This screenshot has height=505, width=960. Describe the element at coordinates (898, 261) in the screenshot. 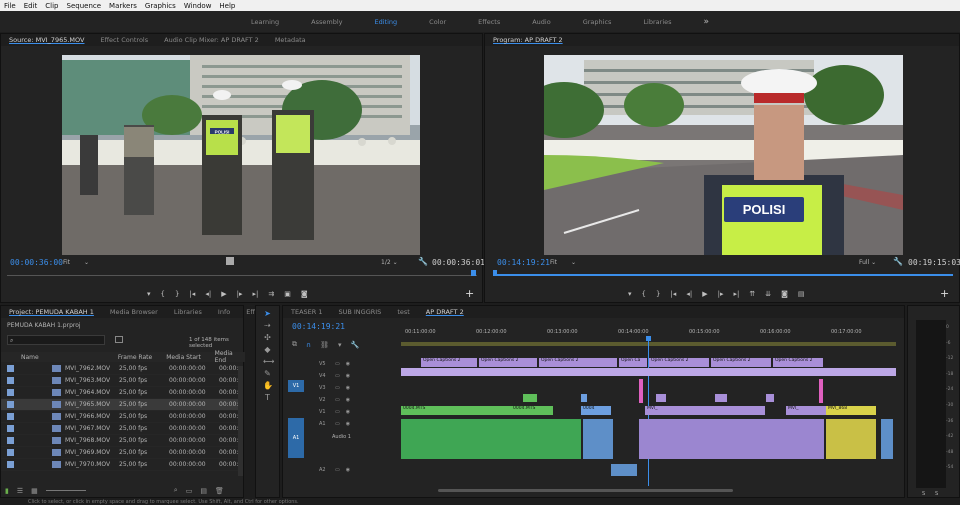

I see `program-wrench-icon: 🔧` at that location.